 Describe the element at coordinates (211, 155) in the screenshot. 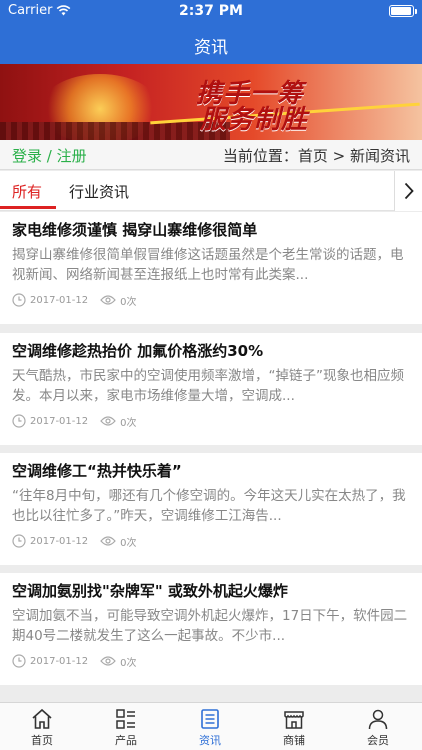

I see `location-bar: 登录 / 注册 当前位置：首页 > 新闻资讯` at that location.